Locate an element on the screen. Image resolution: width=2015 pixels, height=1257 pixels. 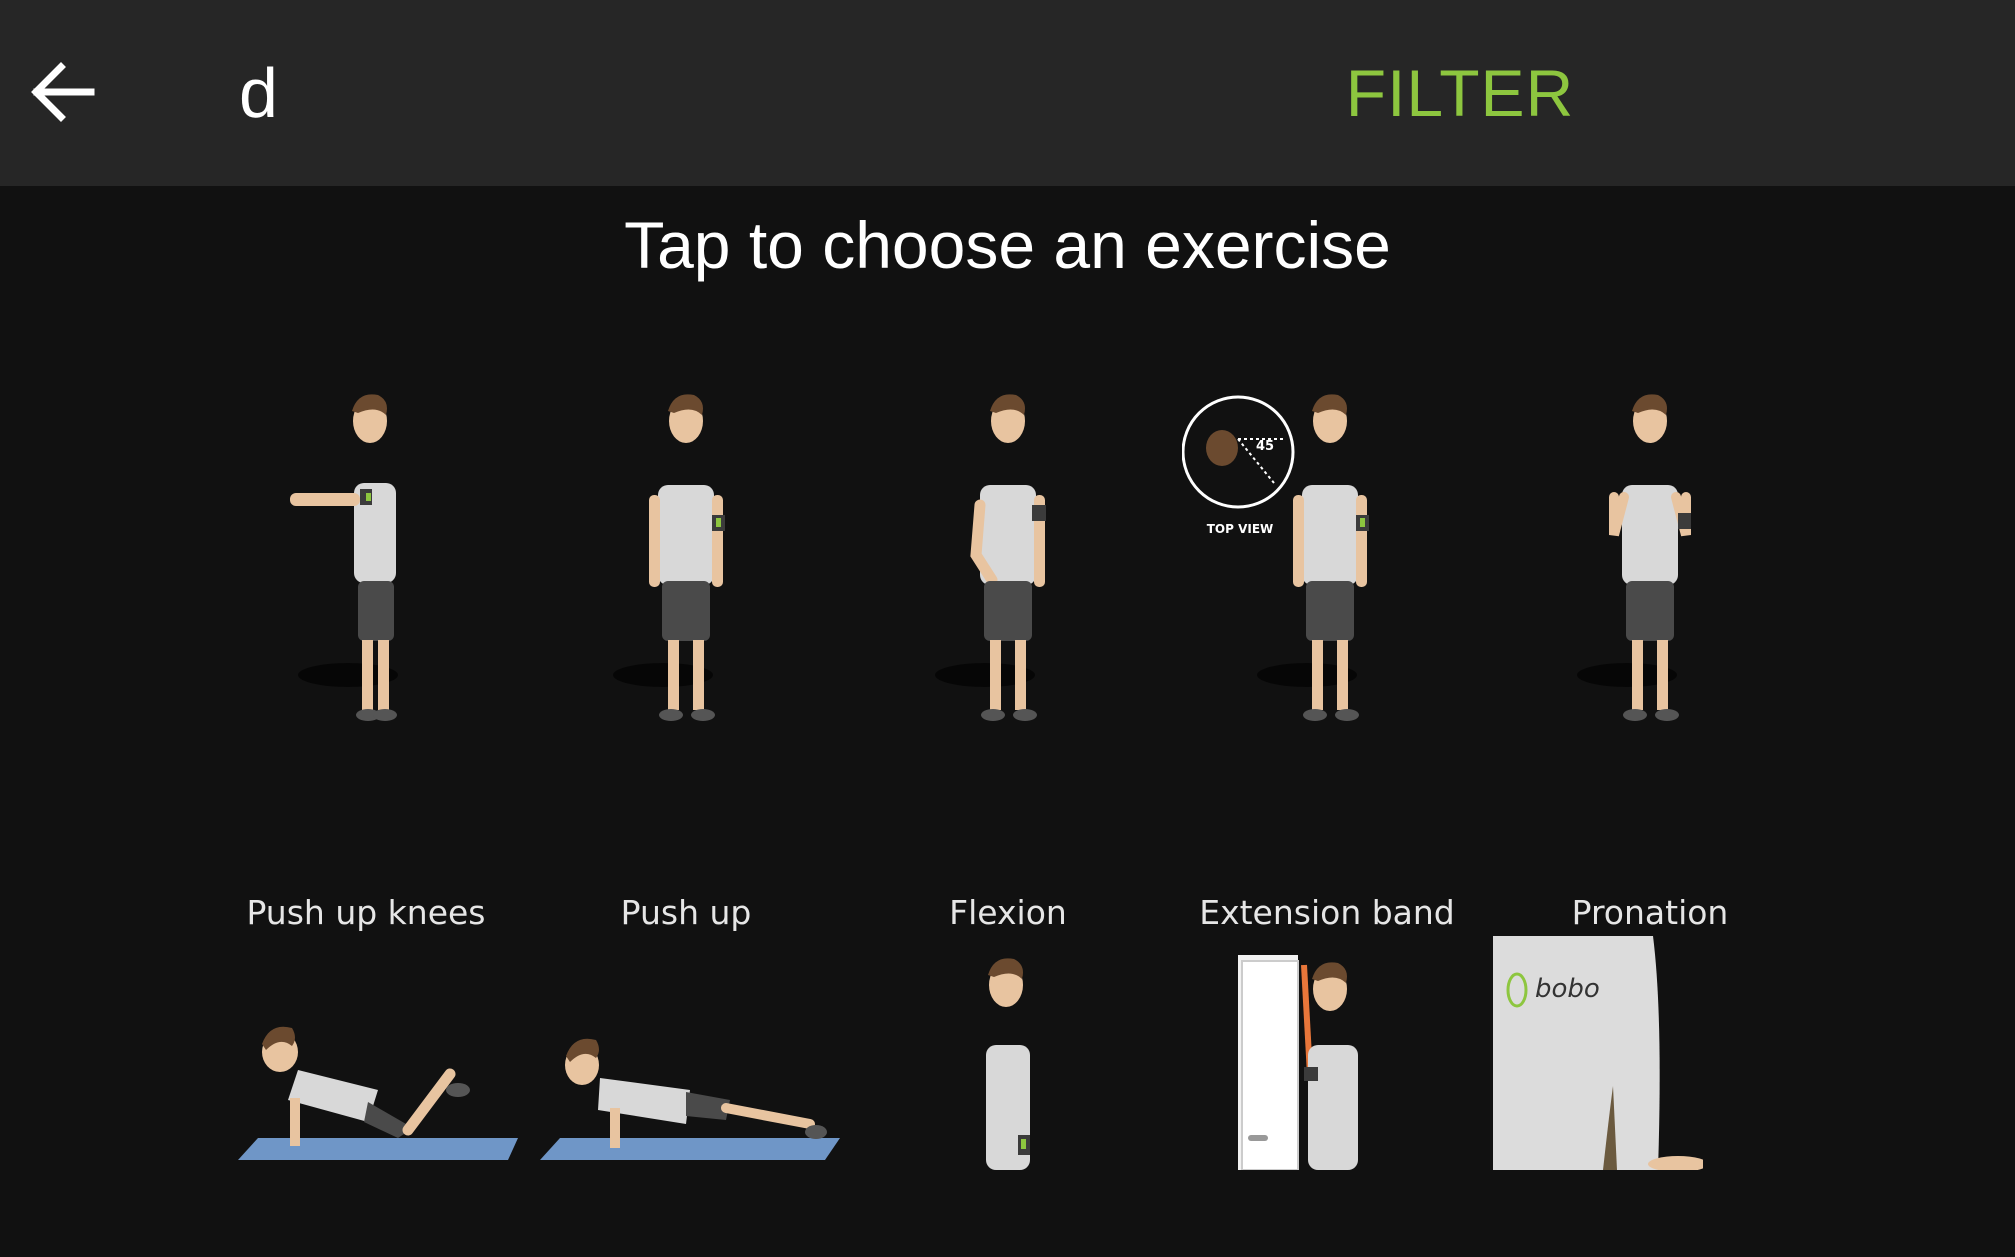
exercise-card-push-up: Push up is located at coordinates (686, 662).